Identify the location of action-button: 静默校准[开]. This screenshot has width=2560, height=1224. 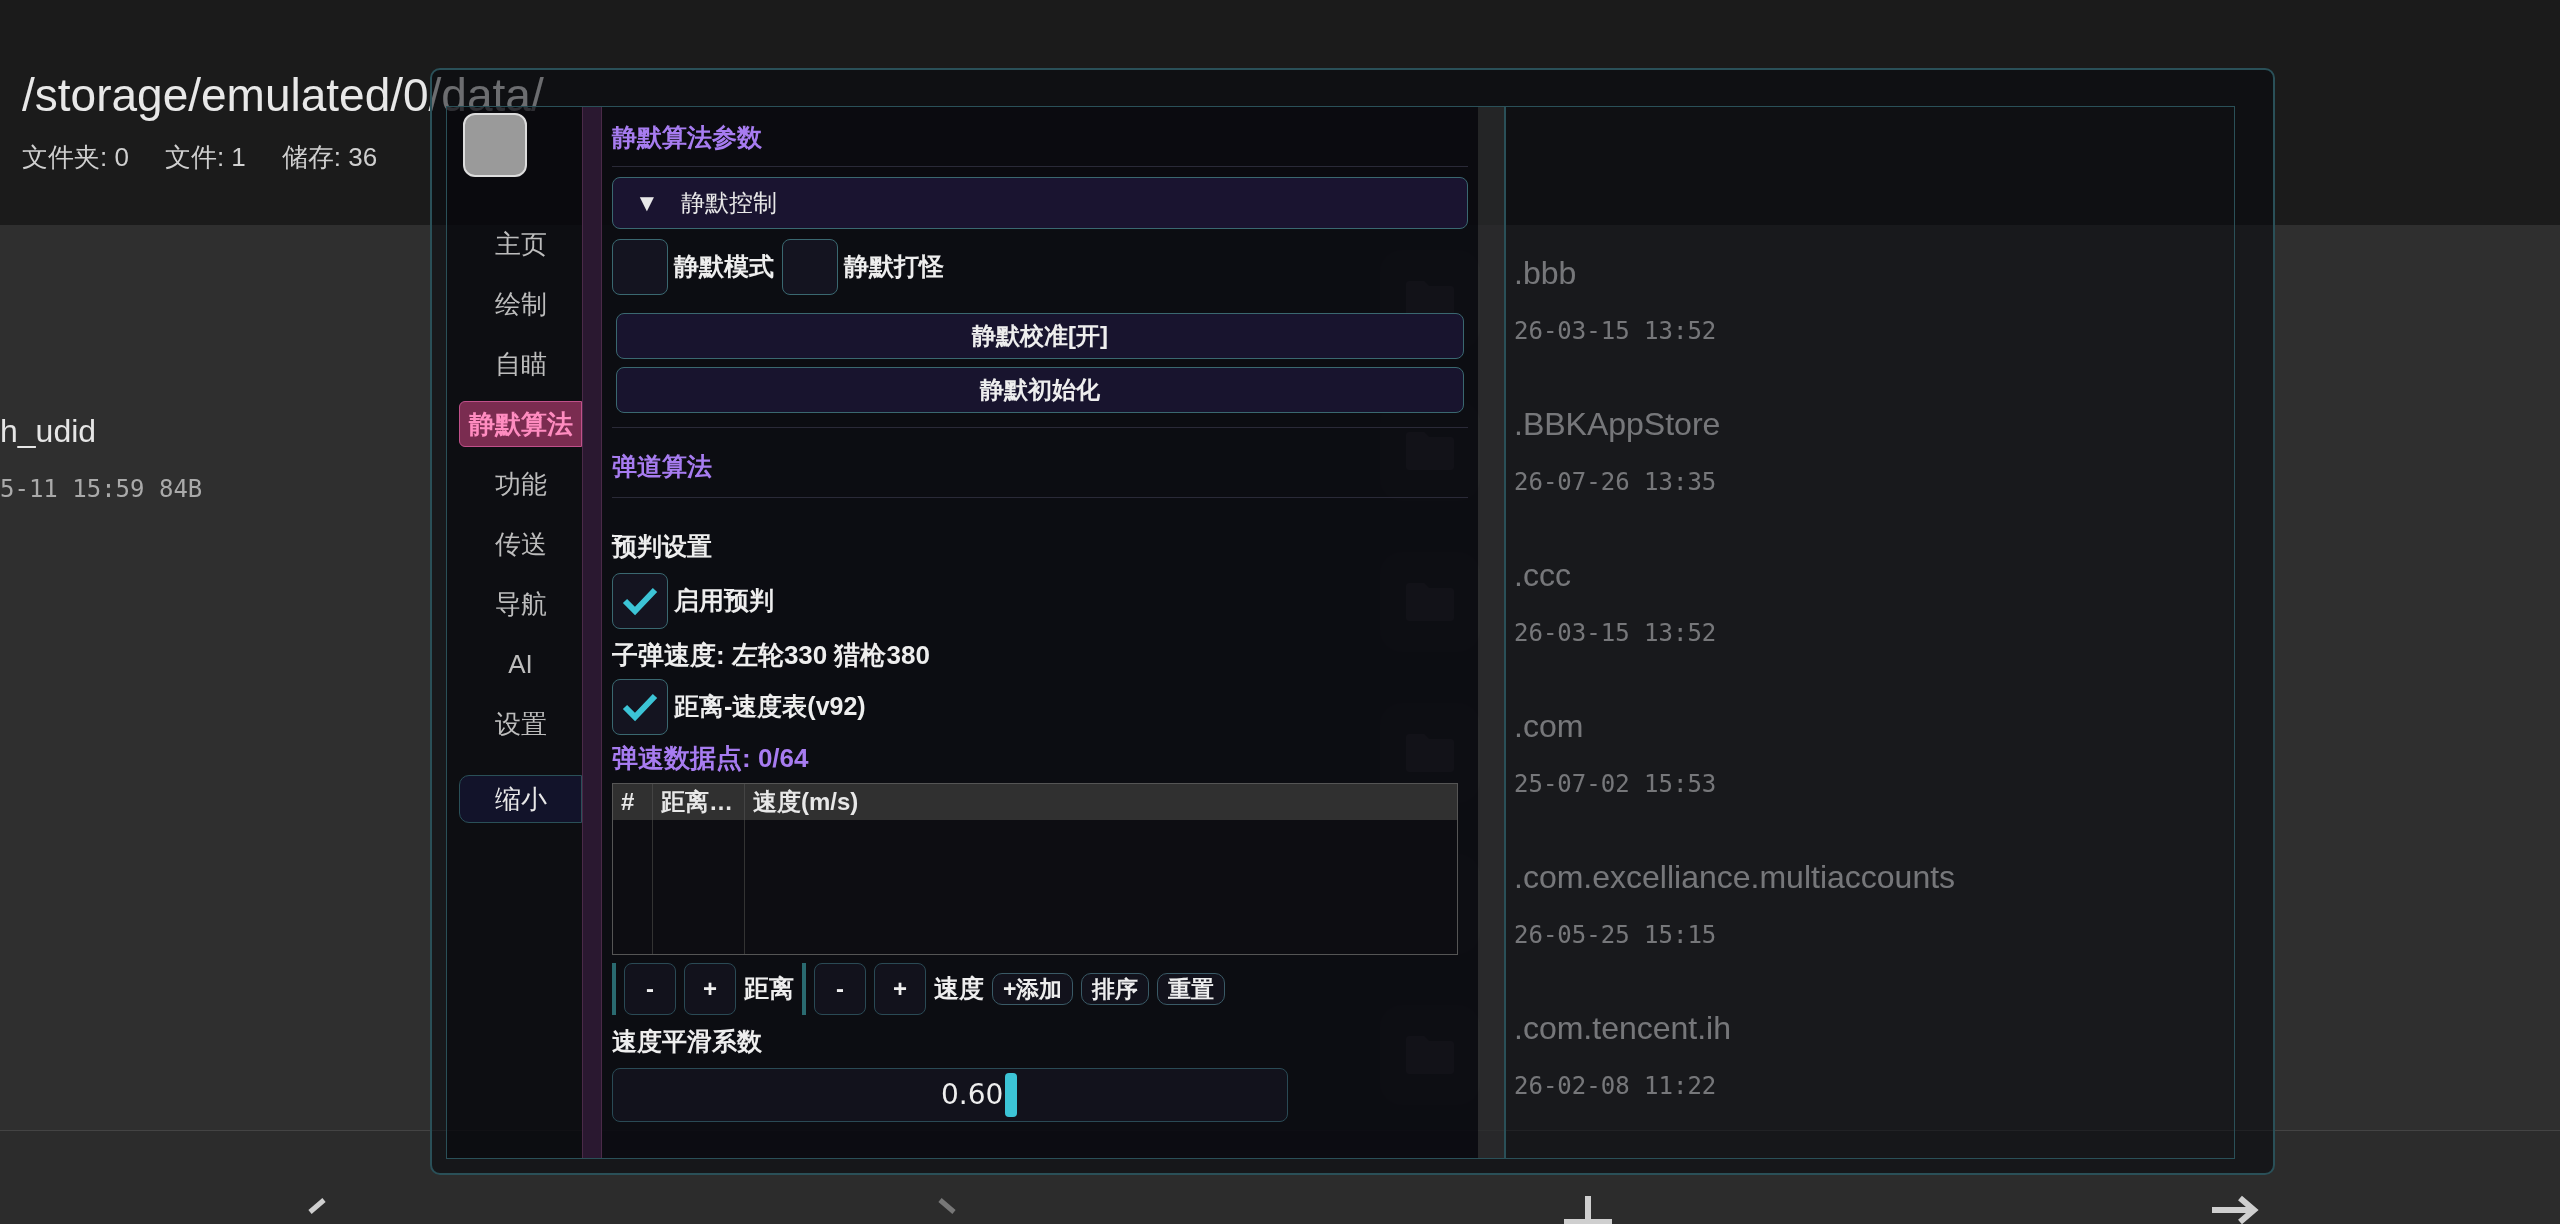
(1040, 336).